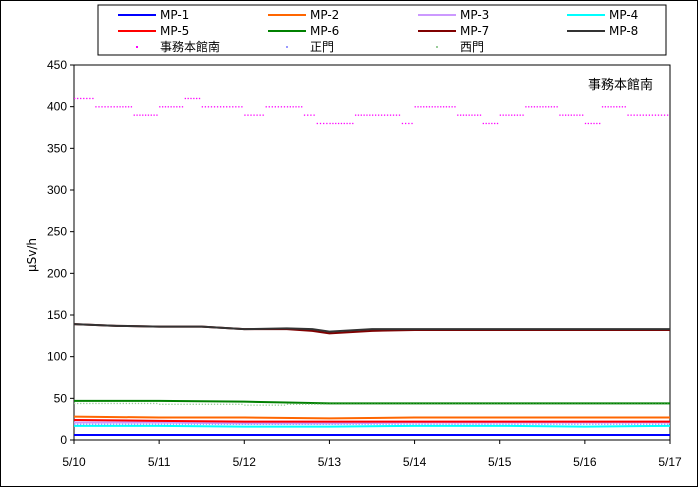  Describe the element at coordinates (57, 107) in the screenshot. I see `y-tick-label: 400` at that location.